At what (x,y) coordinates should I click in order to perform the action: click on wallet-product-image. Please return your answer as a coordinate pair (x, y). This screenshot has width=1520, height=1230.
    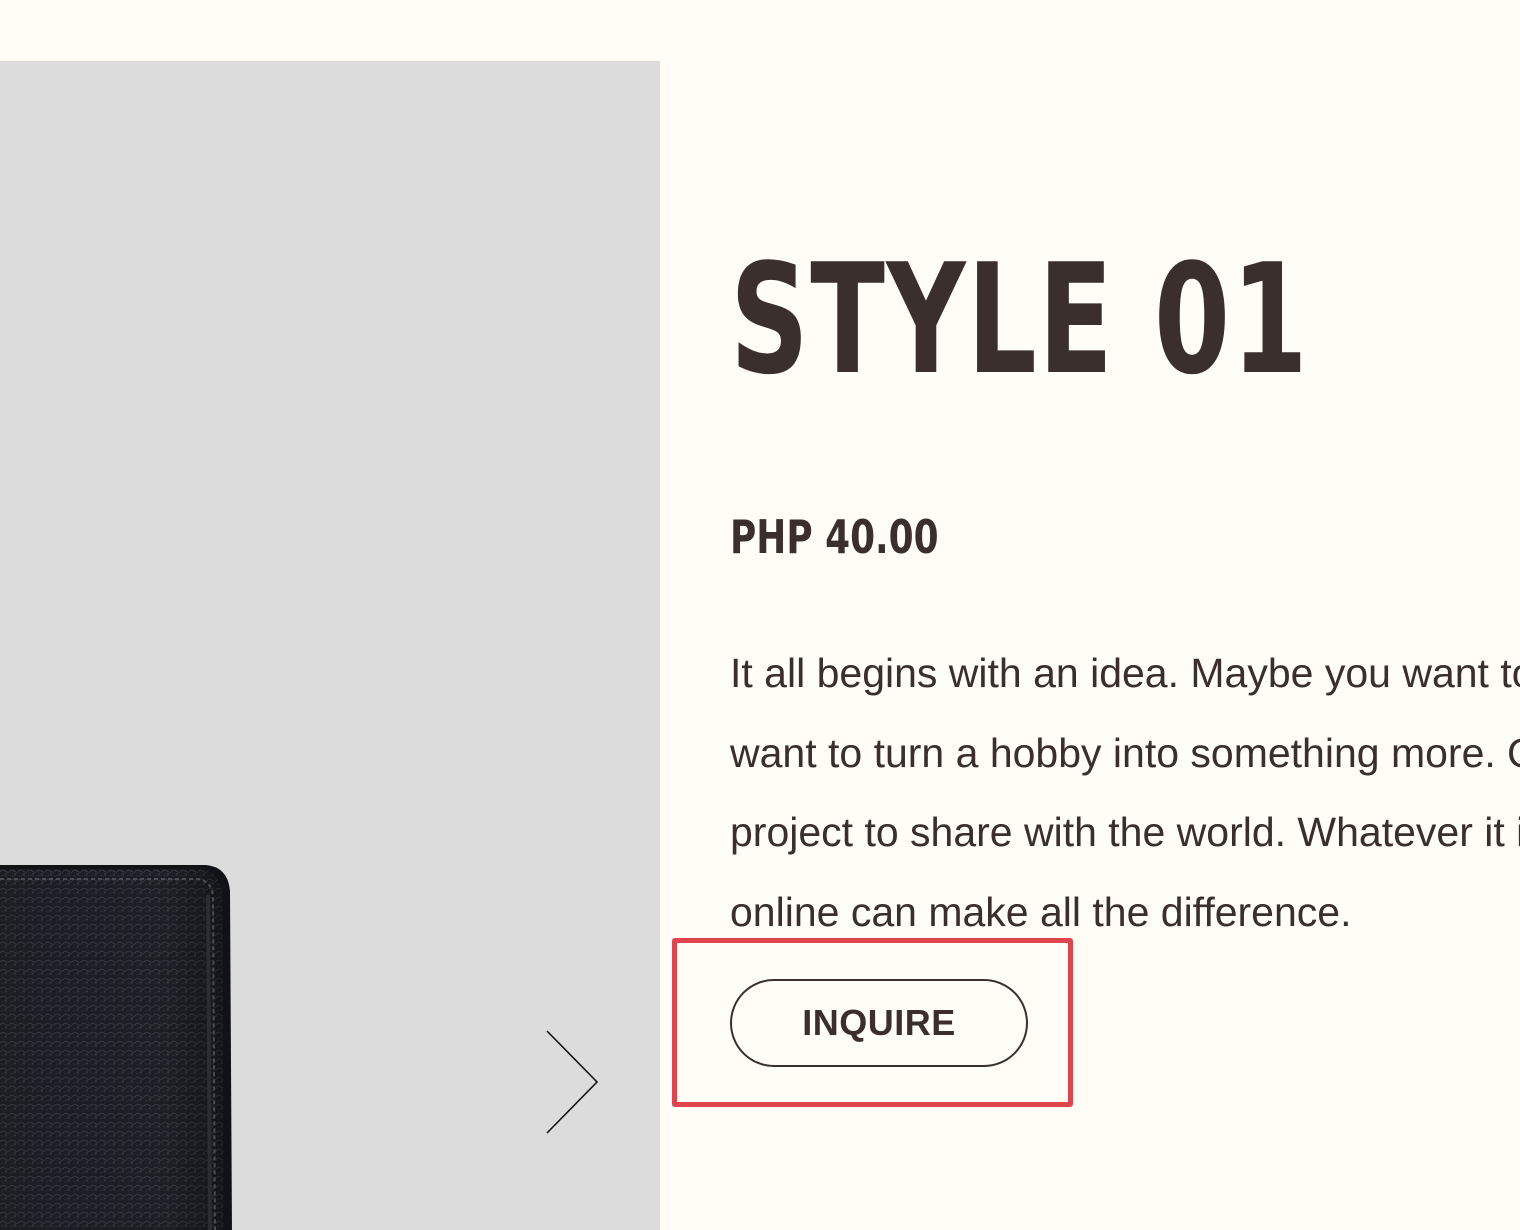
    Looking at the image, I should click on (116, 1047).